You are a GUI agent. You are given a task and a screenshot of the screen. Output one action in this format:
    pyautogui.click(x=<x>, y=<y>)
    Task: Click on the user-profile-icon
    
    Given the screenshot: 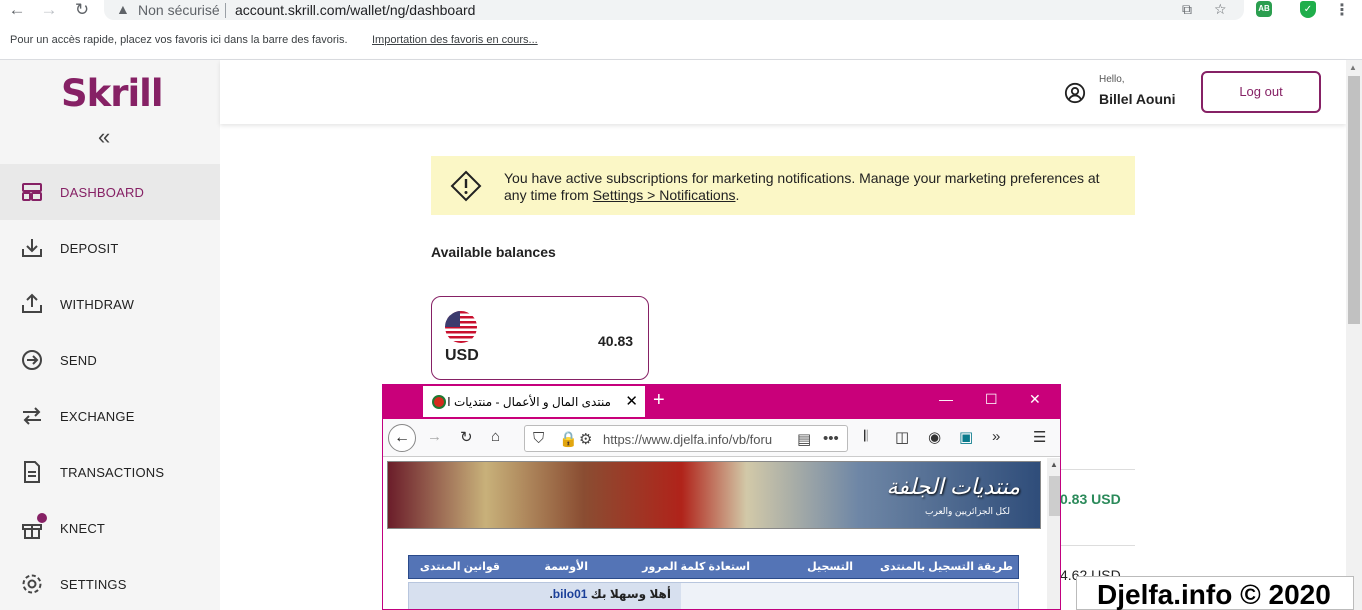 What is the action you would take?
    pyautogui.click(x=1075, y=93)
    